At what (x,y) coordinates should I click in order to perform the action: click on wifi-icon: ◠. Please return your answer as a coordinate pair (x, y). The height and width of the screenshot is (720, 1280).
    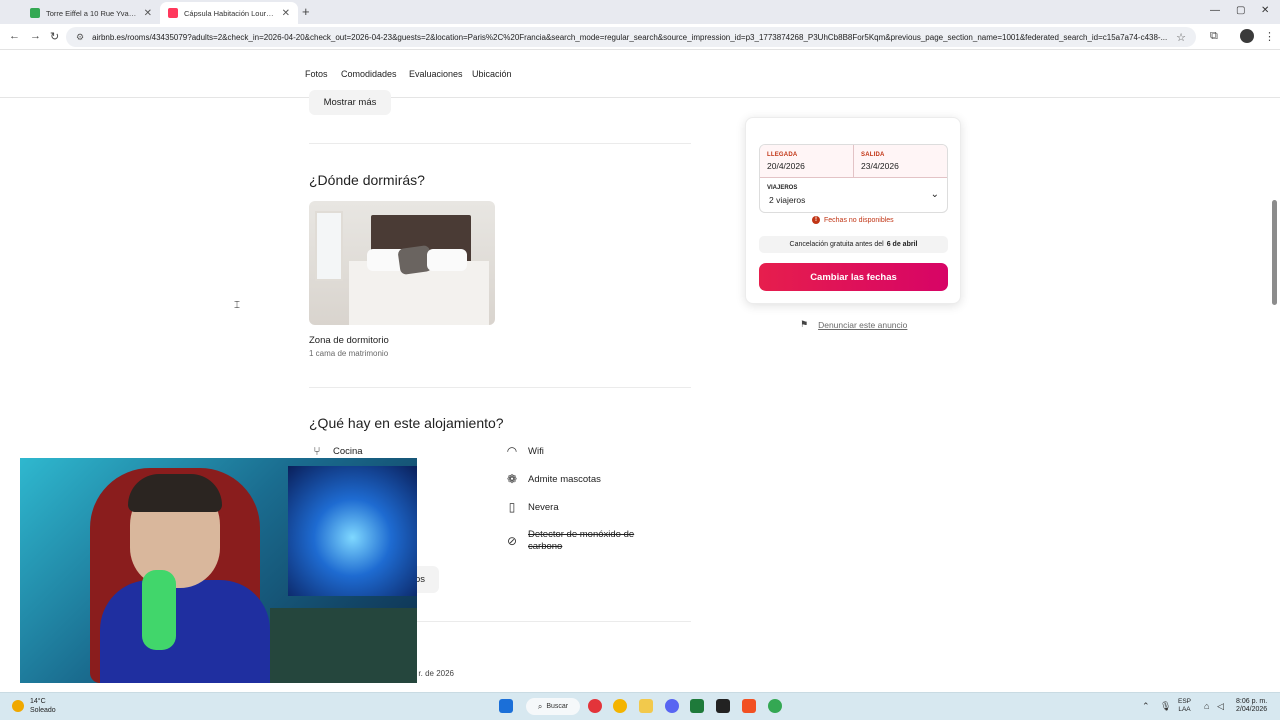
    Looking at the image, I should click on (512, 451).